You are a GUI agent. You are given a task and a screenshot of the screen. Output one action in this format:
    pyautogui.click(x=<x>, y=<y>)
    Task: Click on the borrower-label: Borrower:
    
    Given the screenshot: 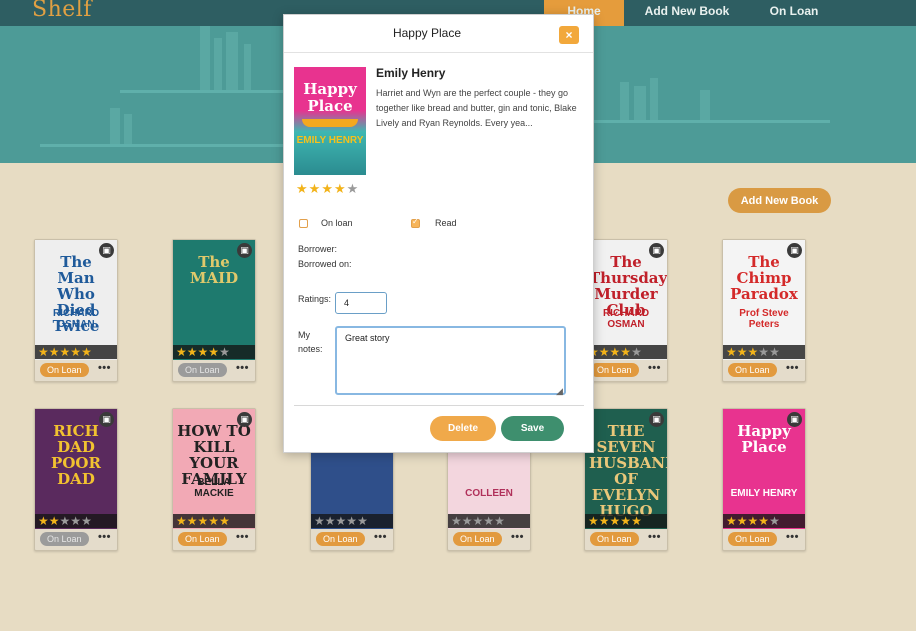 What is the action you would take?
    pyautogui.click(x=318, y=249)
    